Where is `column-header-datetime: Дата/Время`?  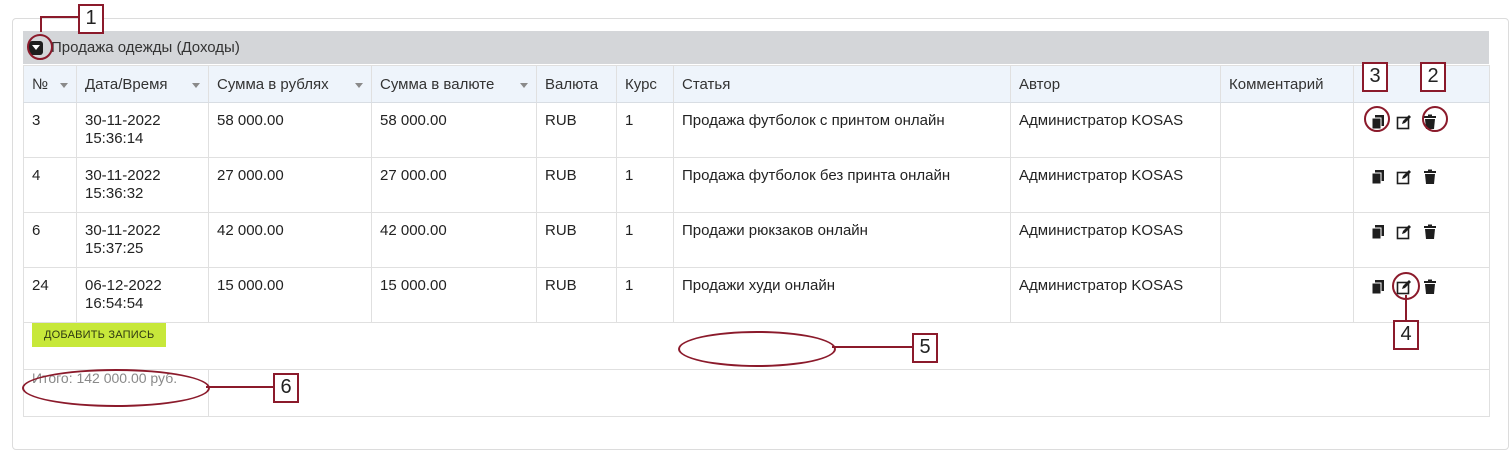 column-header-datetime: Дата/Время is located at coordinates (142, 84).